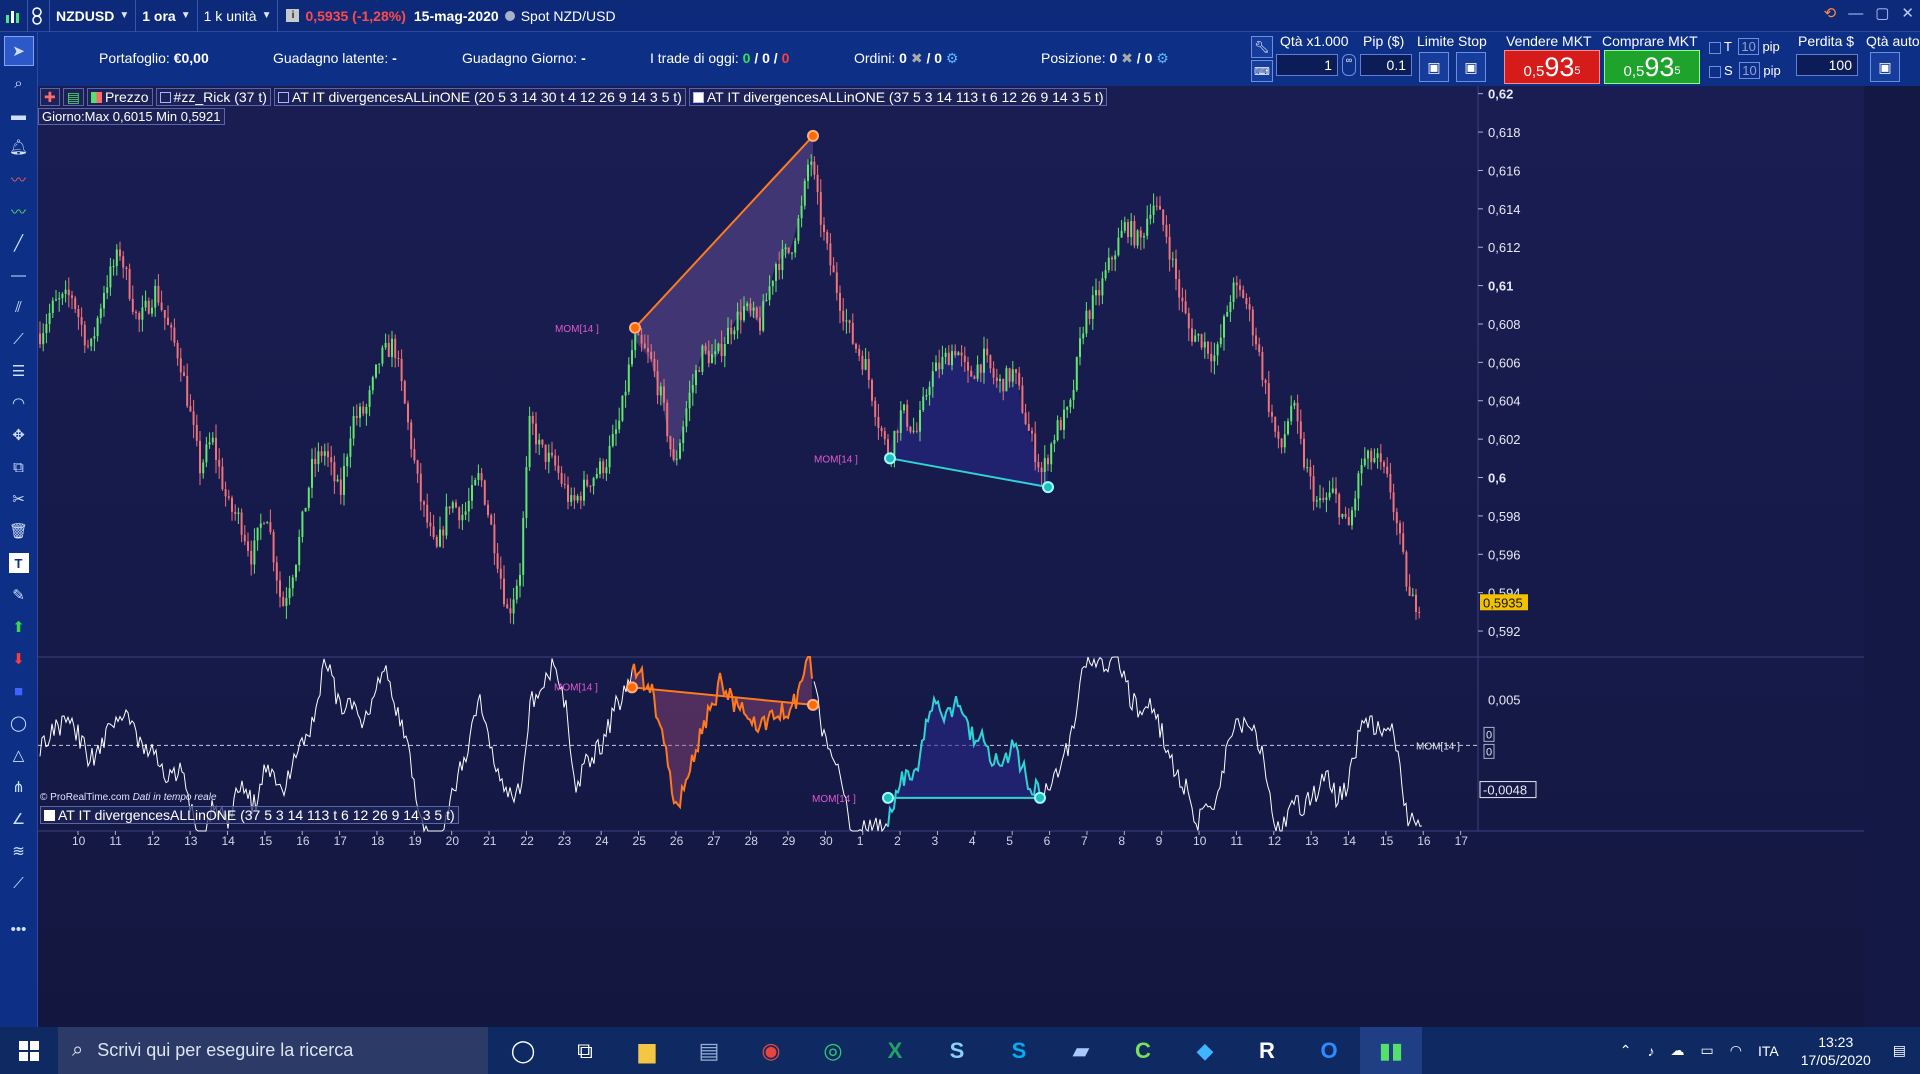 Image resolution: width=1920 pixels, height=1074 pixels. What do you see at coordinates (1267, 1050) in the screenshot?
I see `r-app-icon: R` at bounding box center [1267, 1050].